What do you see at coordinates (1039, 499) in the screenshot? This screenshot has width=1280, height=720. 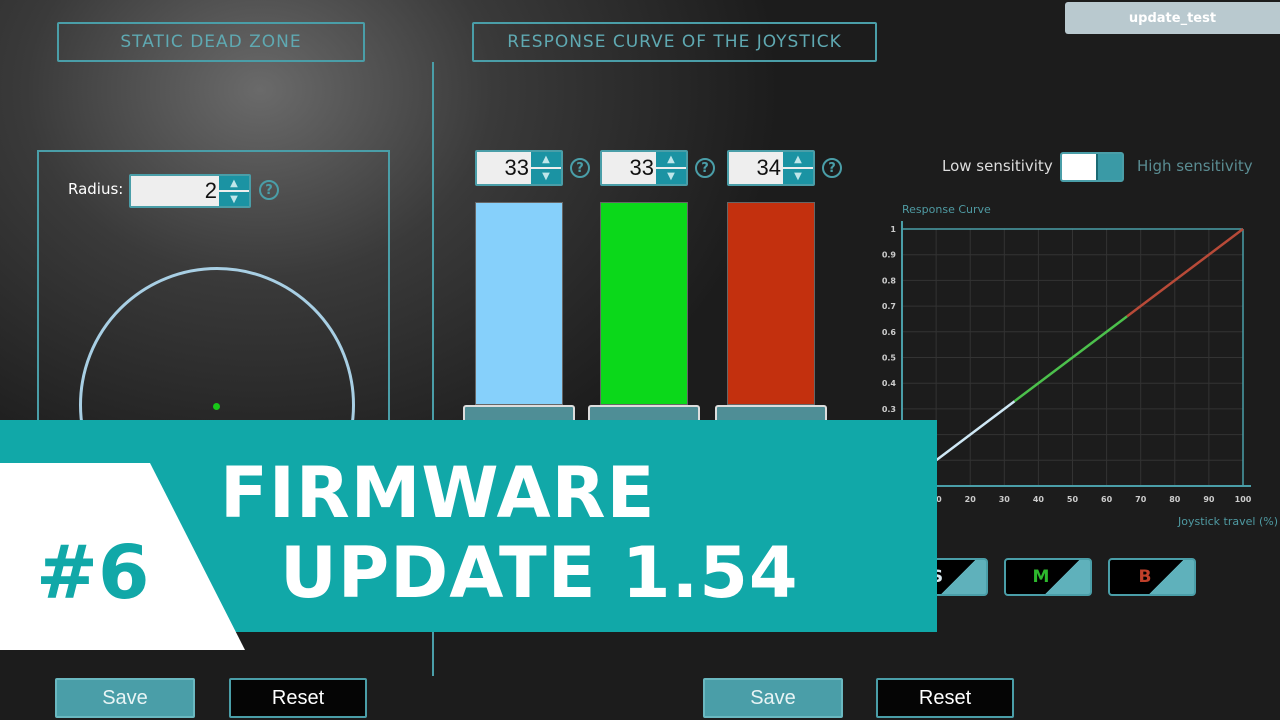 I see `x-tick-label: 40` at bounding box center [1039, 499].